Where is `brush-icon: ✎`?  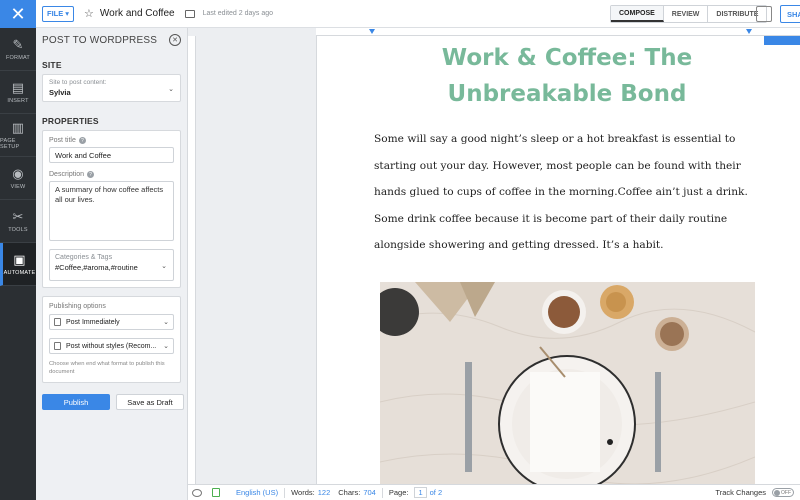 brush-icon: ✎ is located at coordinates (18, 44).